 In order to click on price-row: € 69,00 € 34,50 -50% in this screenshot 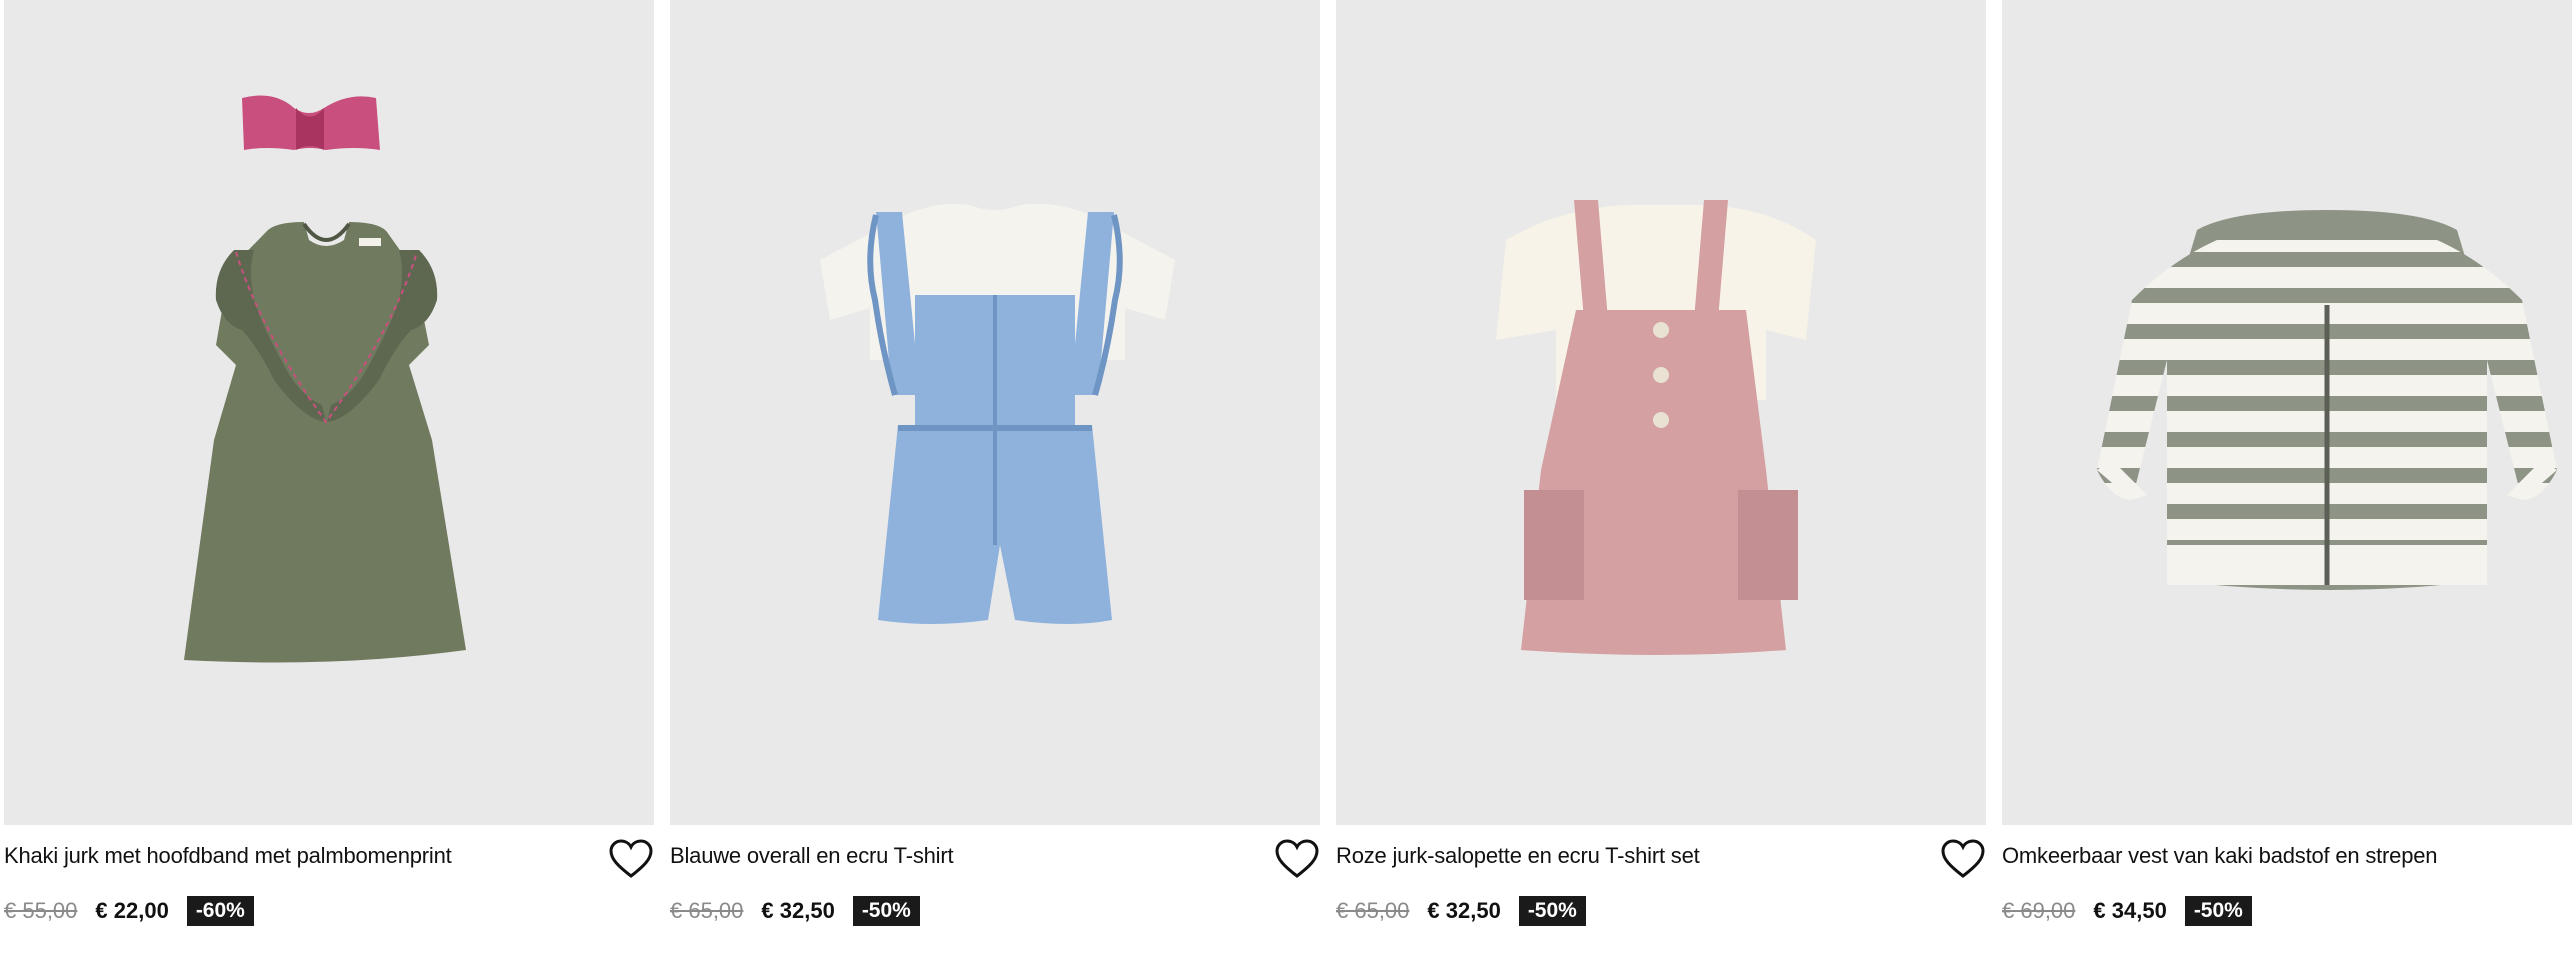, I will do `click(2127, 911)`.